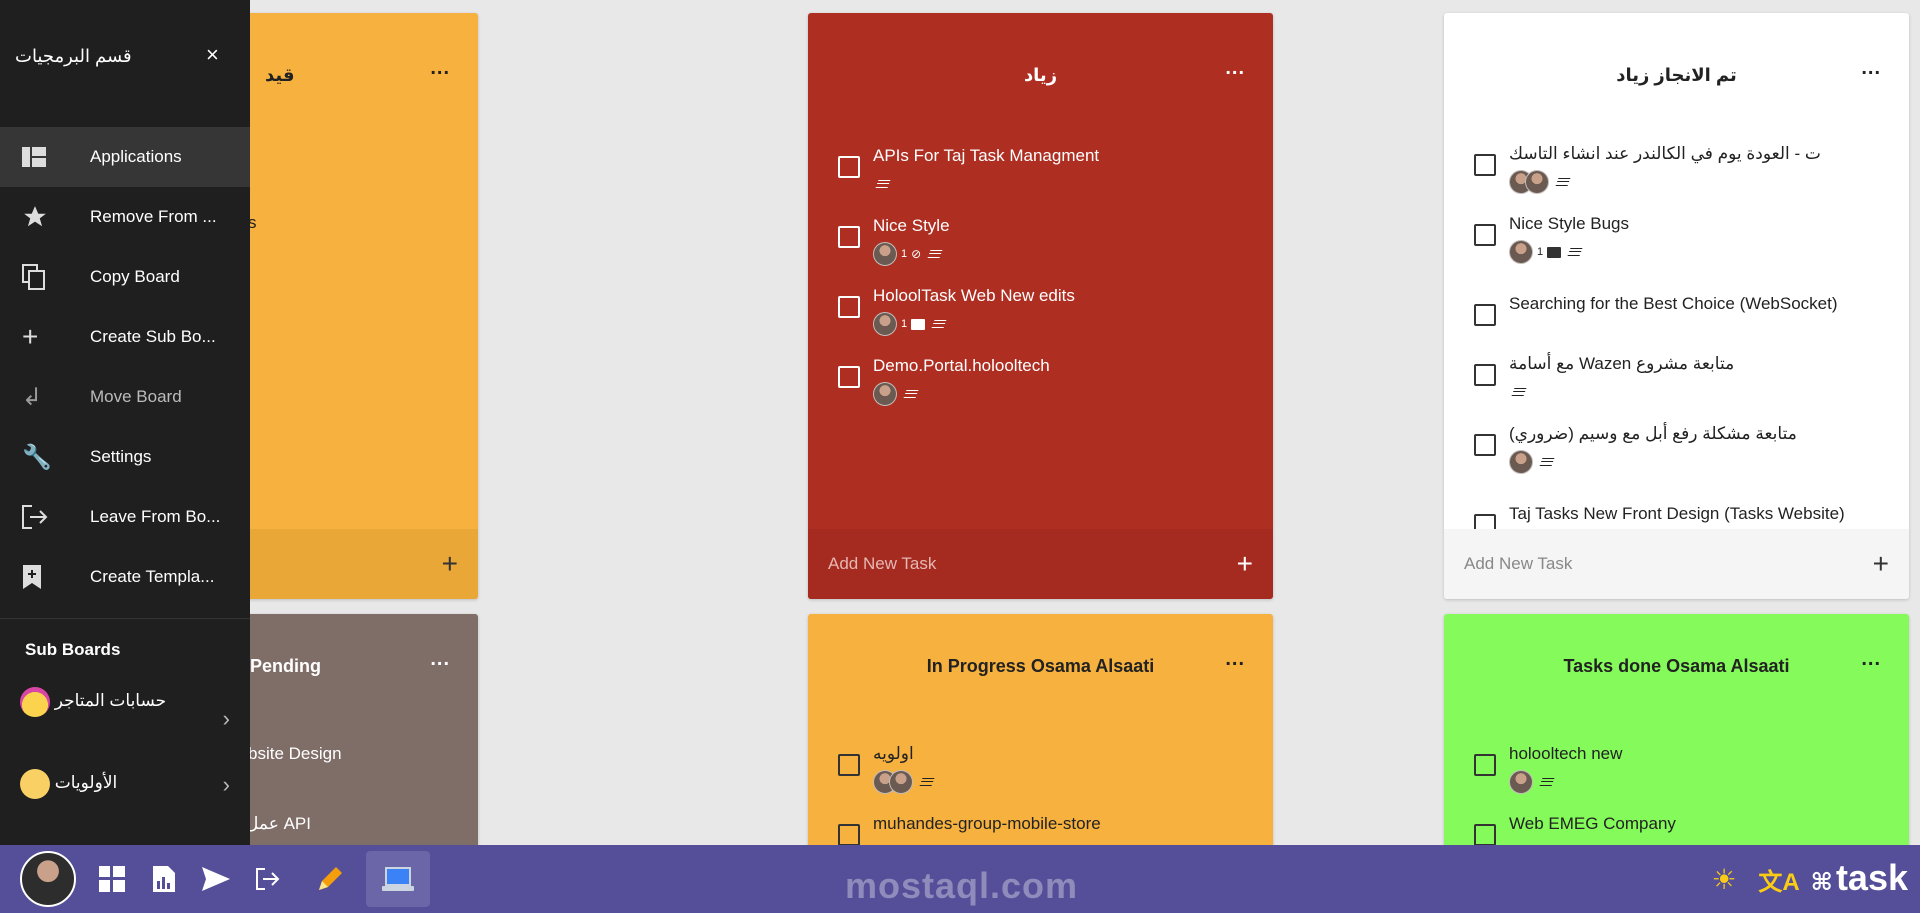 This screenshot has width=1920, height=913. What do you see at coordinates (125, 708) in the screenshot?
I see `sub-board-item: حسابات المتاجر ›` at bounding box center [125, 708].